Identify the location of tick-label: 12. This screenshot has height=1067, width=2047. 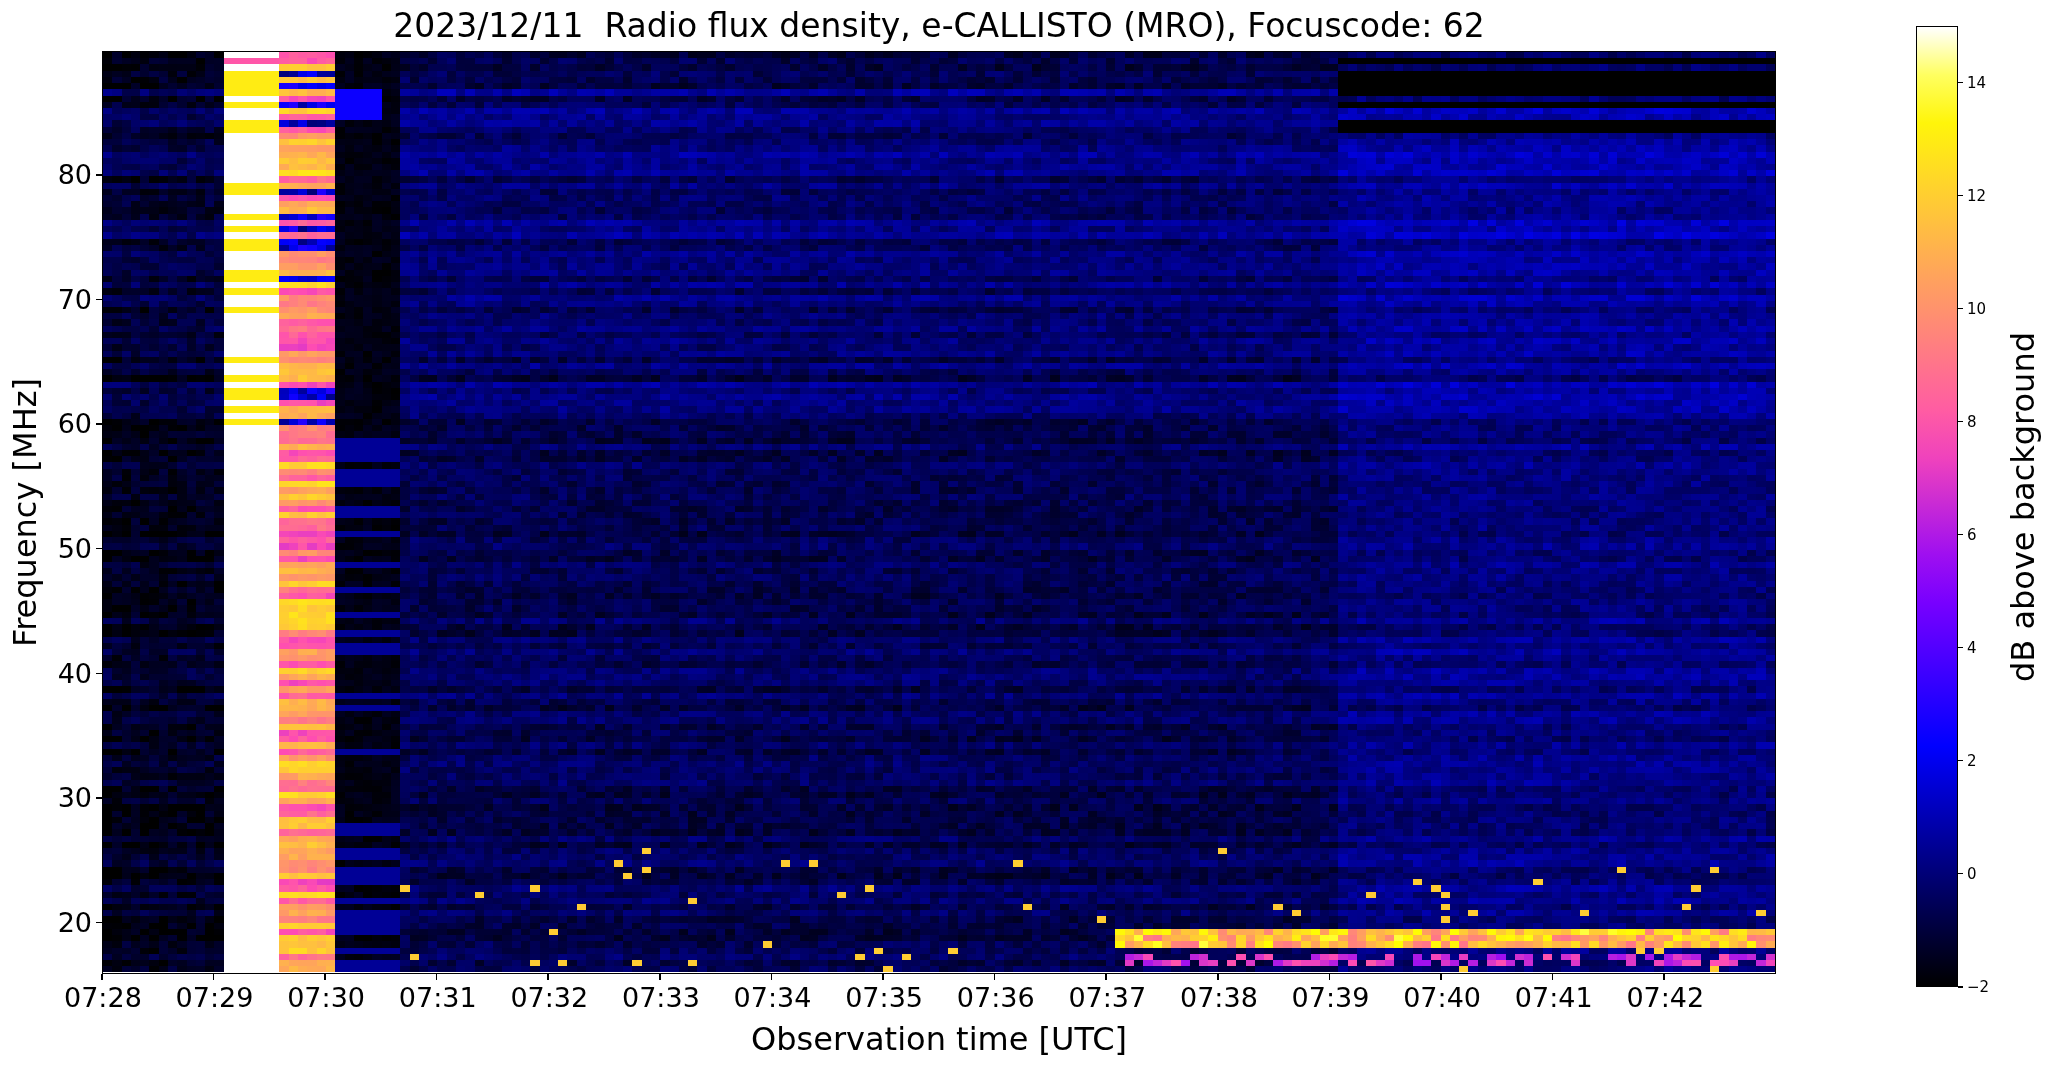
(1977, 195).